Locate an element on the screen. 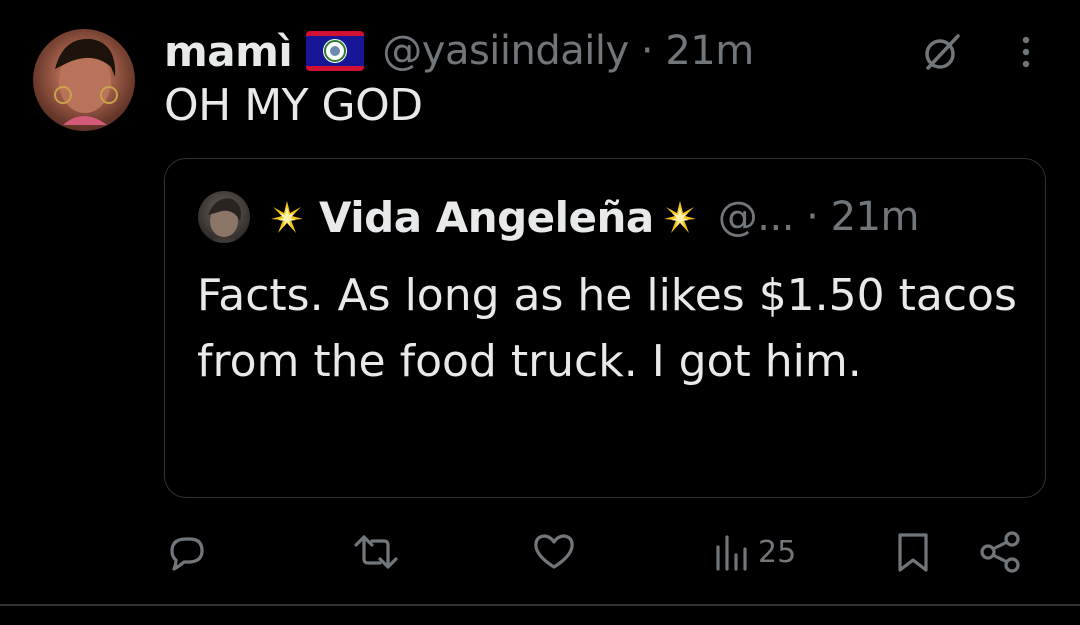  quoted-post-header: Vida Angeleña @... · 21m is located at coordinates (591, 217).